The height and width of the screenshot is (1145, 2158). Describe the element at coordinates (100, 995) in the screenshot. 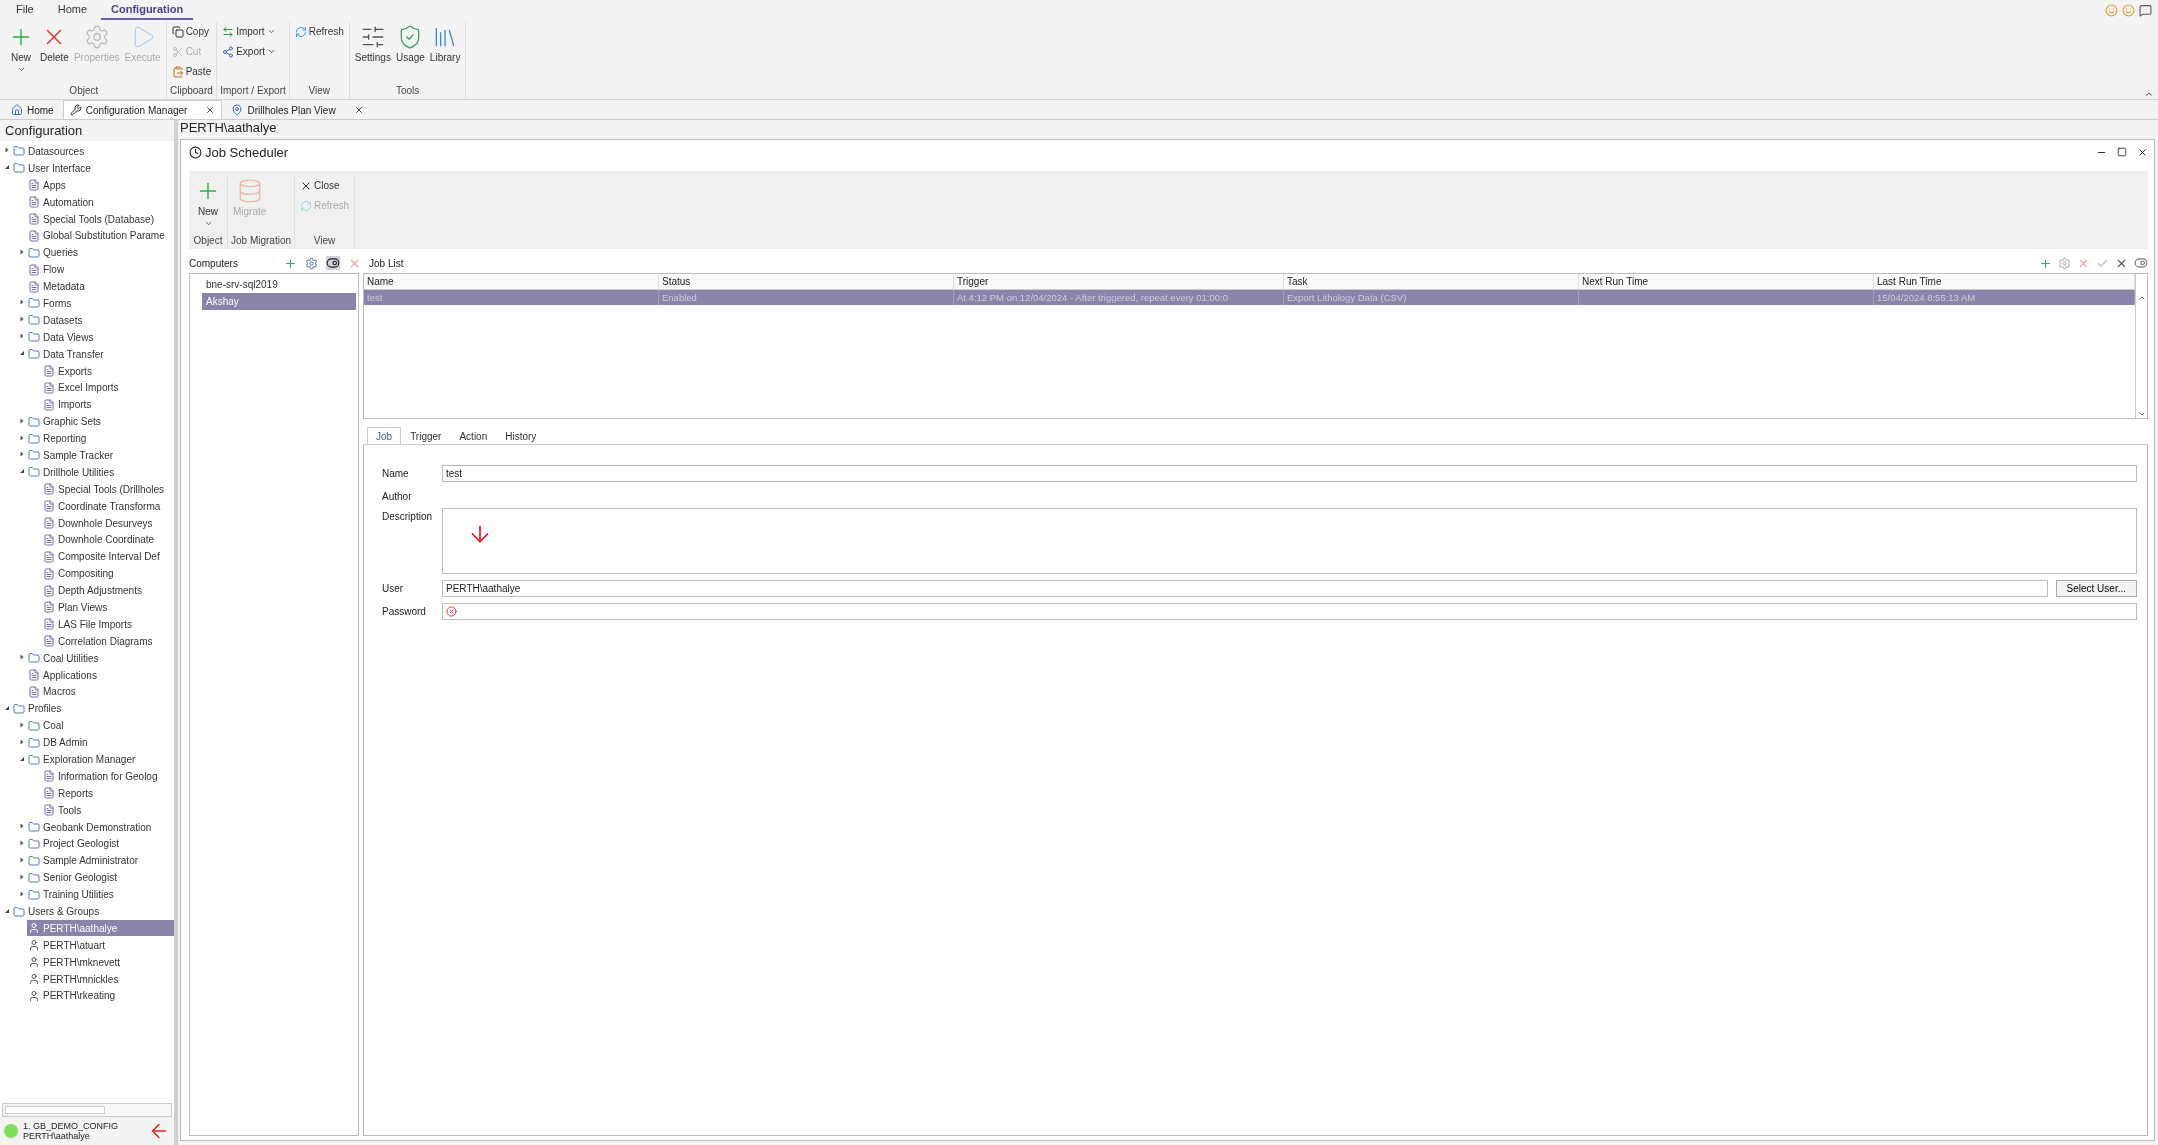

I see `tree-item: PERTH\rkeating` at that location.